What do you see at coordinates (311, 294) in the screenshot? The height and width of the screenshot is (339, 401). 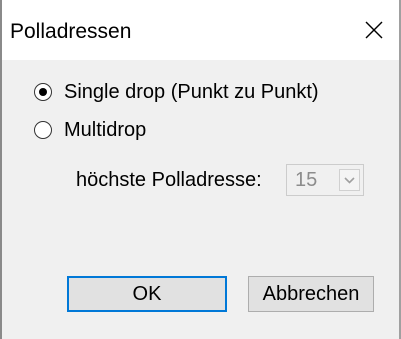 I see `cancel-button: Abbrechen` at bounding box center [311, 294].